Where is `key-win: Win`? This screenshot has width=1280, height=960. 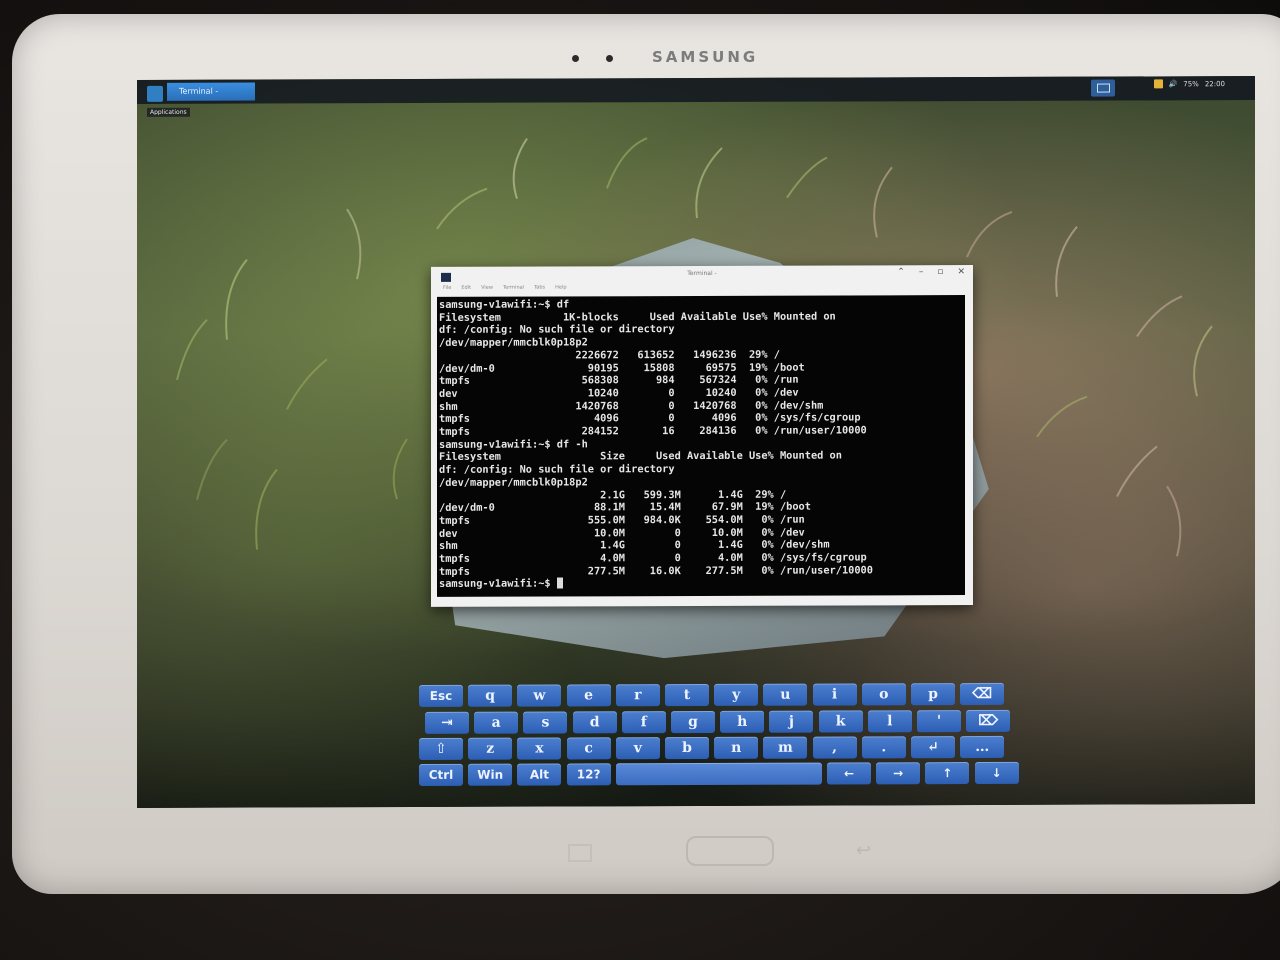
key-win: Win is located at coordinates (490, 774).